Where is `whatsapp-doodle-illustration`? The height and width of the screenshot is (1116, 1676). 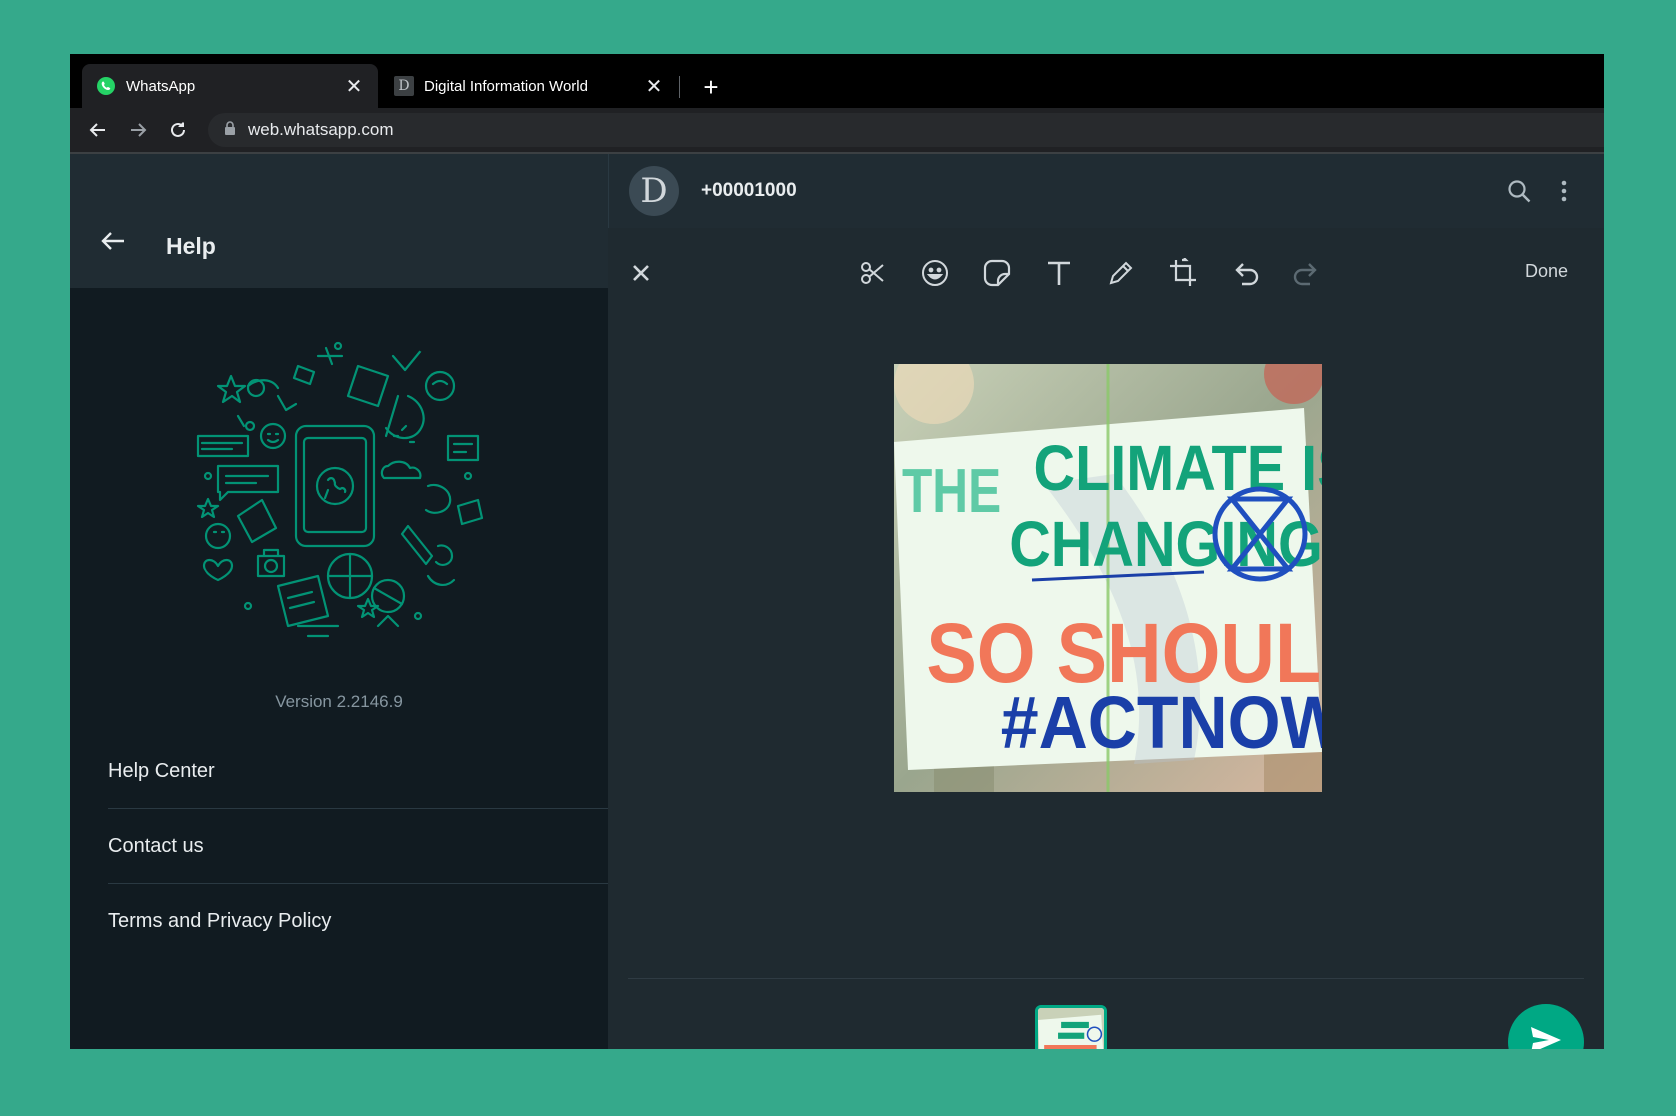 whatsapp-doodle-illustration is located at coordinates (340, 489).